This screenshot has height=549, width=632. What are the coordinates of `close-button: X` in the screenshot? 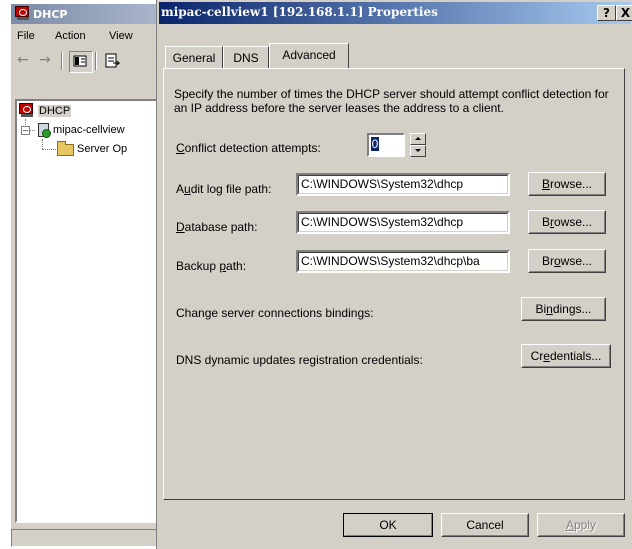 It's located at (624, 13).